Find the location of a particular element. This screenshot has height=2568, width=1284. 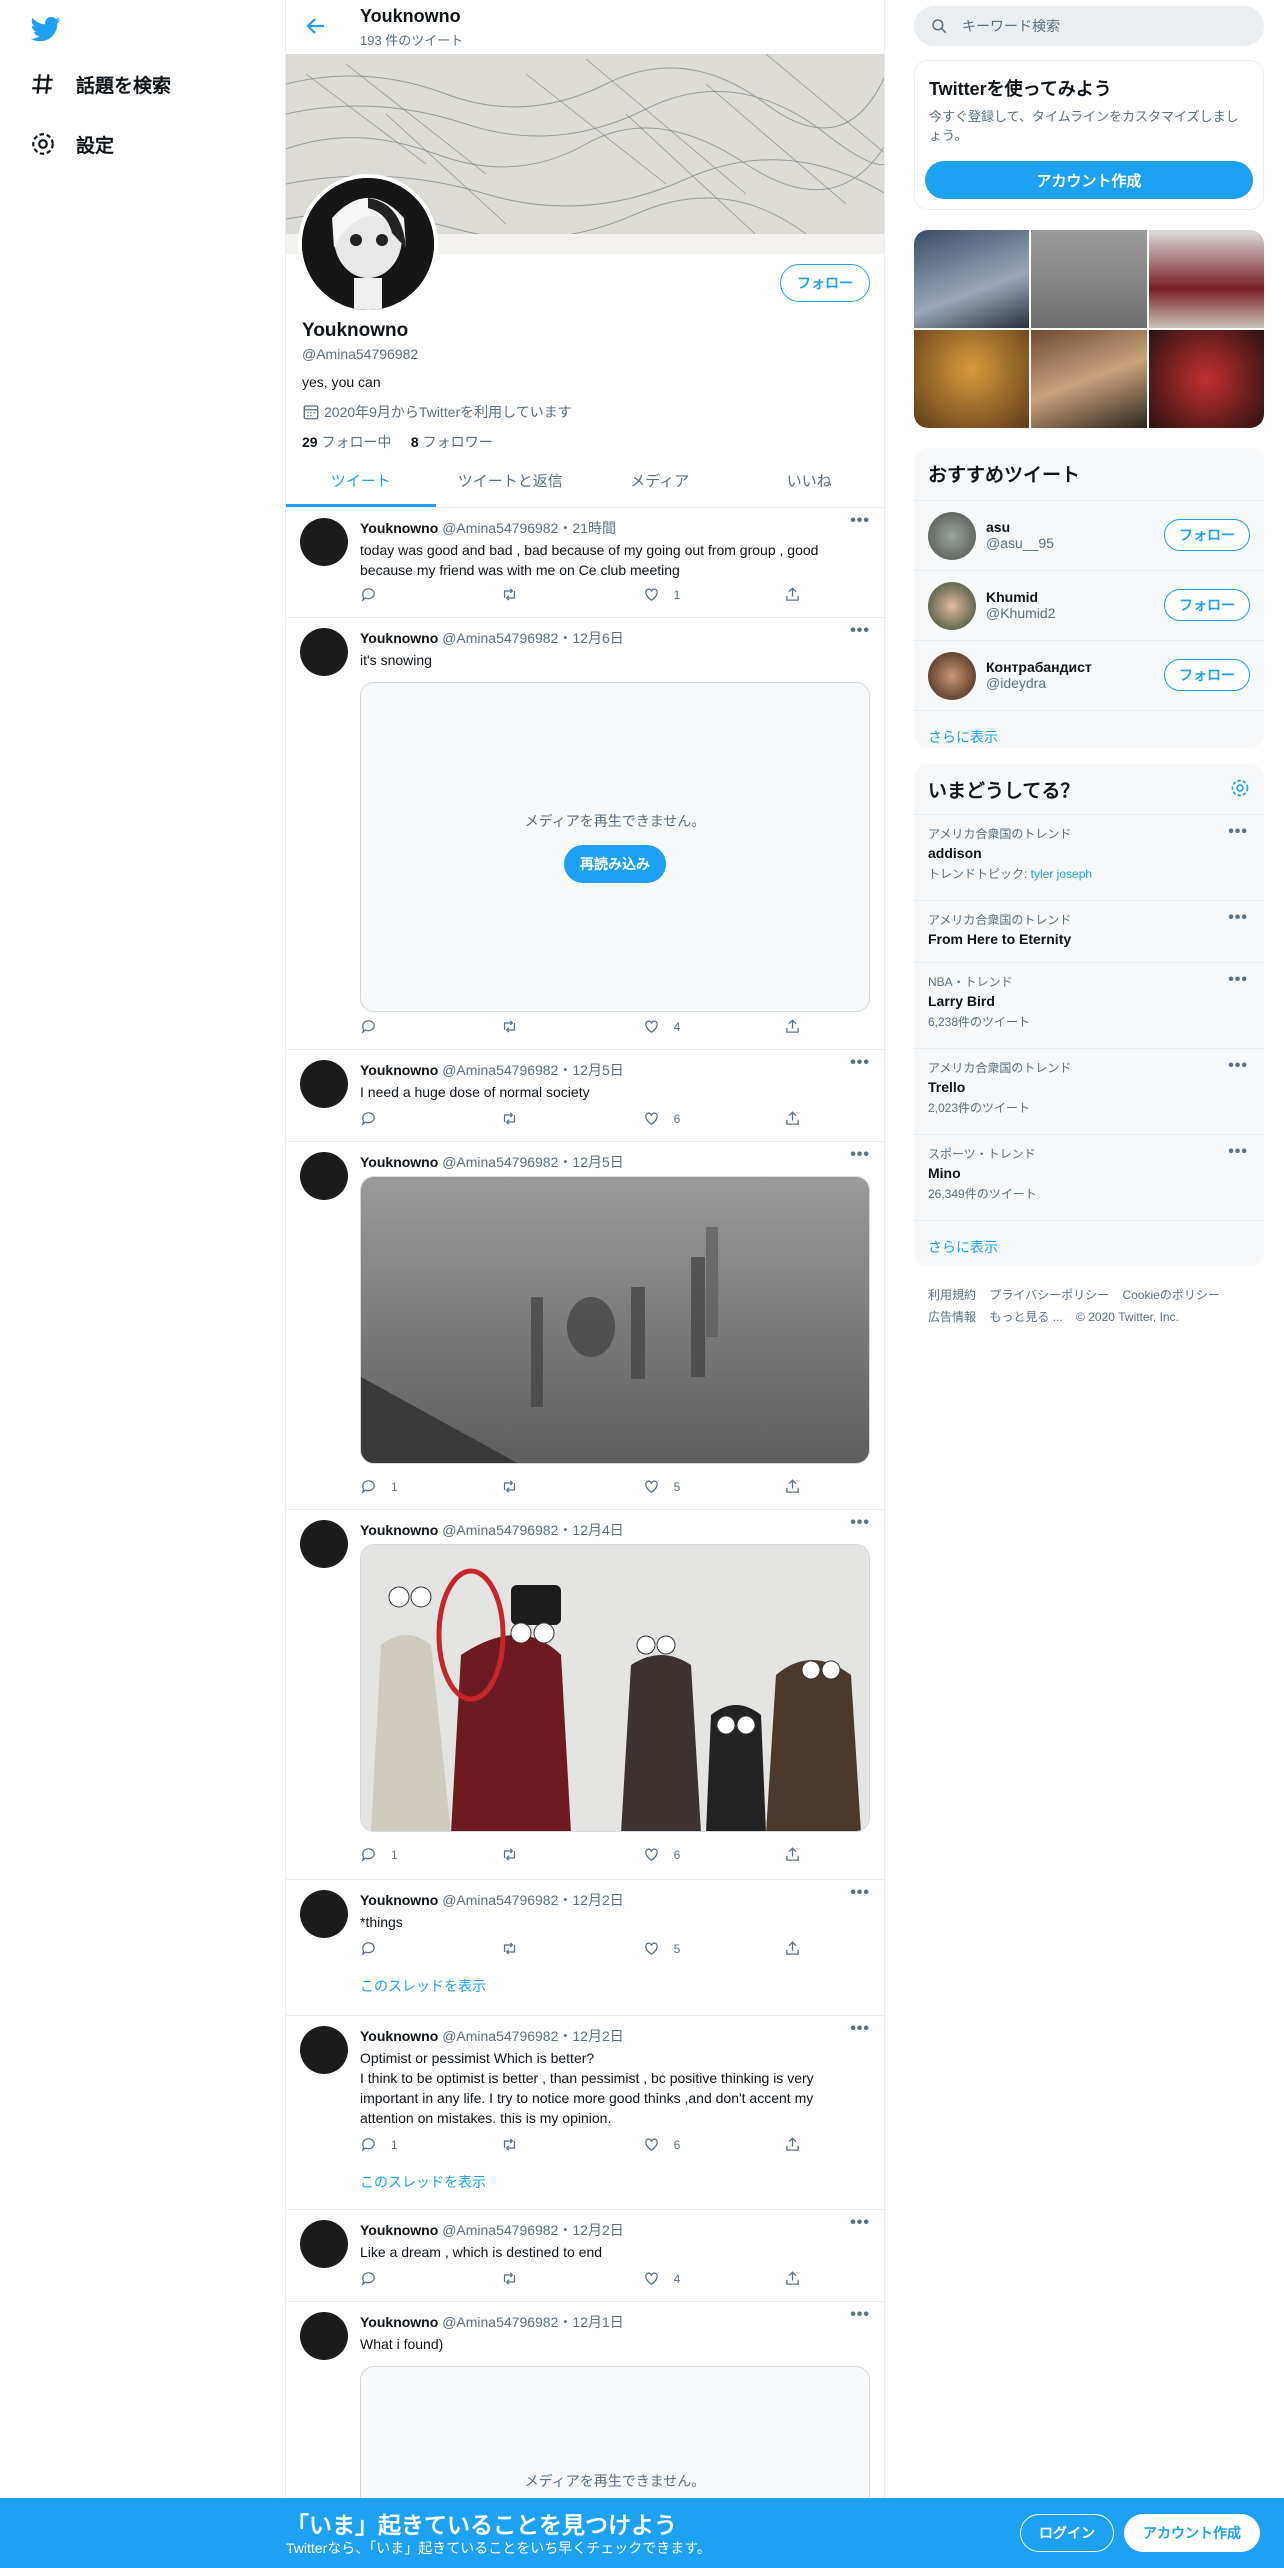

trend-item: スポーツ・トレンド Mino 26,349件のツイート ••• is located at coordinates (1089, 1177).